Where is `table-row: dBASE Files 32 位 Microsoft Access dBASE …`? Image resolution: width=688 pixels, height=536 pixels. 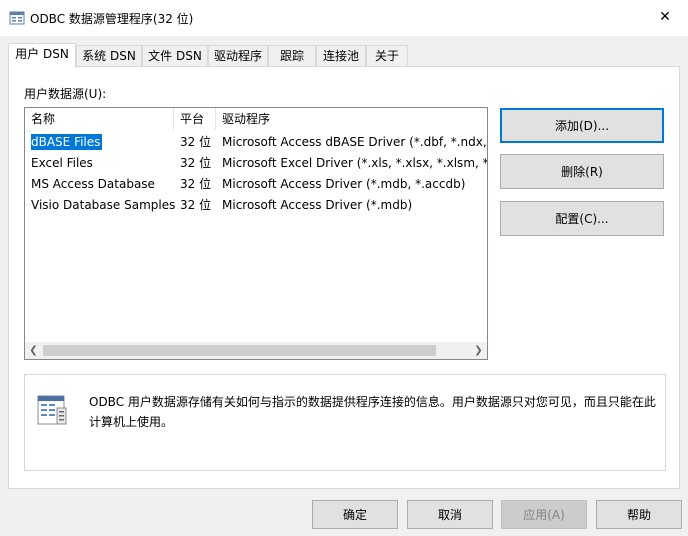 table-row: dBASE Files 32 位 Microsoft Access dBASE … is located at coordinates (256, 142).